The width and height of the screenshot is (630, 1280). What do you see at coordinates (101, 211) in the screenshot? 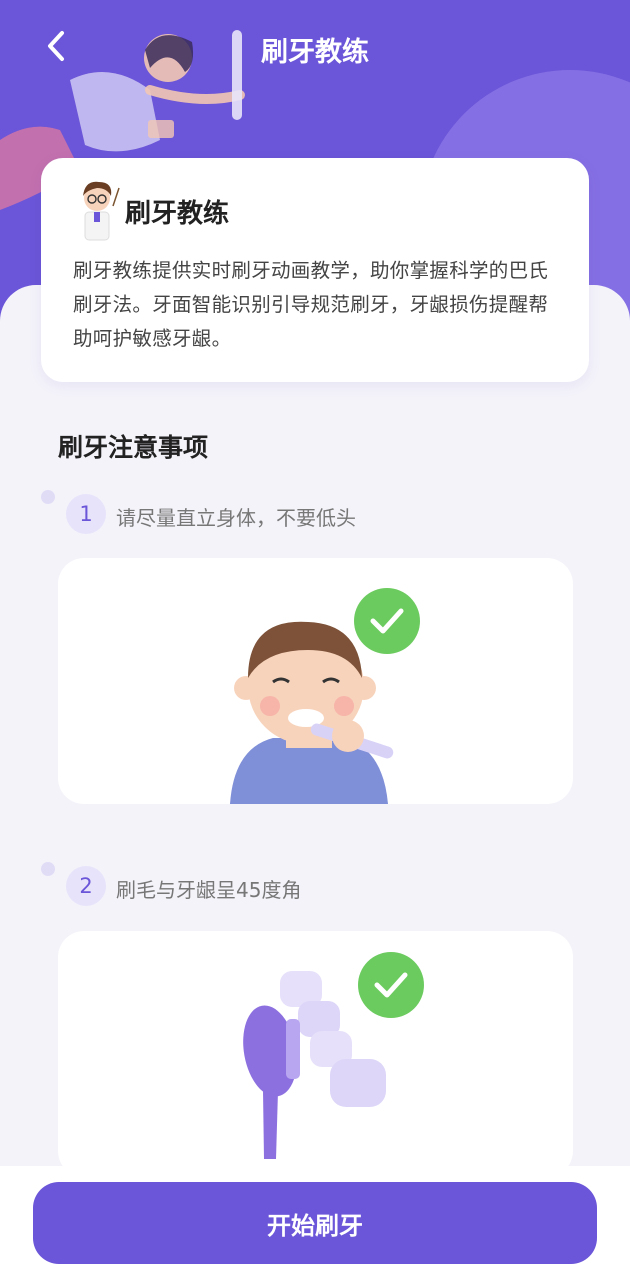
I see `doctor-avatar-icon` at bounding box center [101, 211].